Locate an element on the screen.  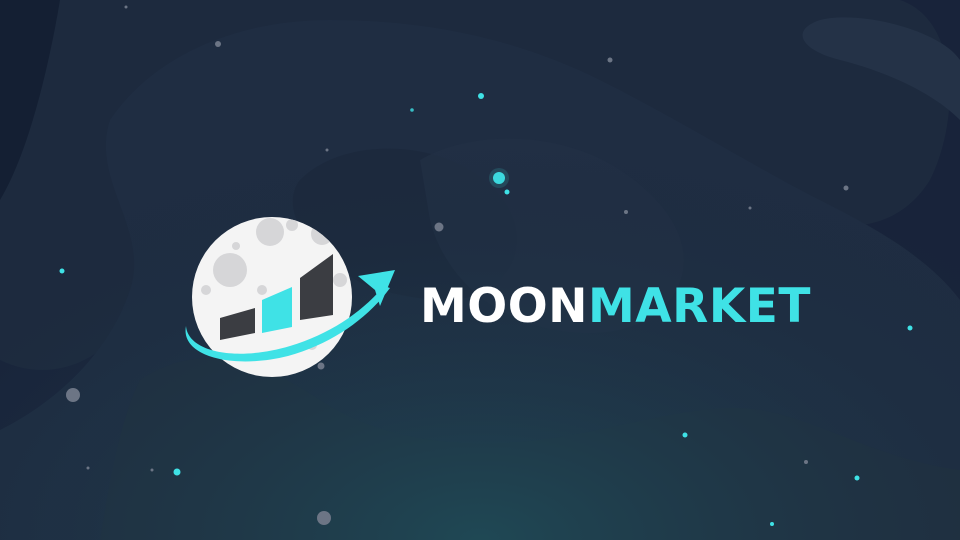
brand-wordmark: MOON MARKET is located at coordinates (615, 306).